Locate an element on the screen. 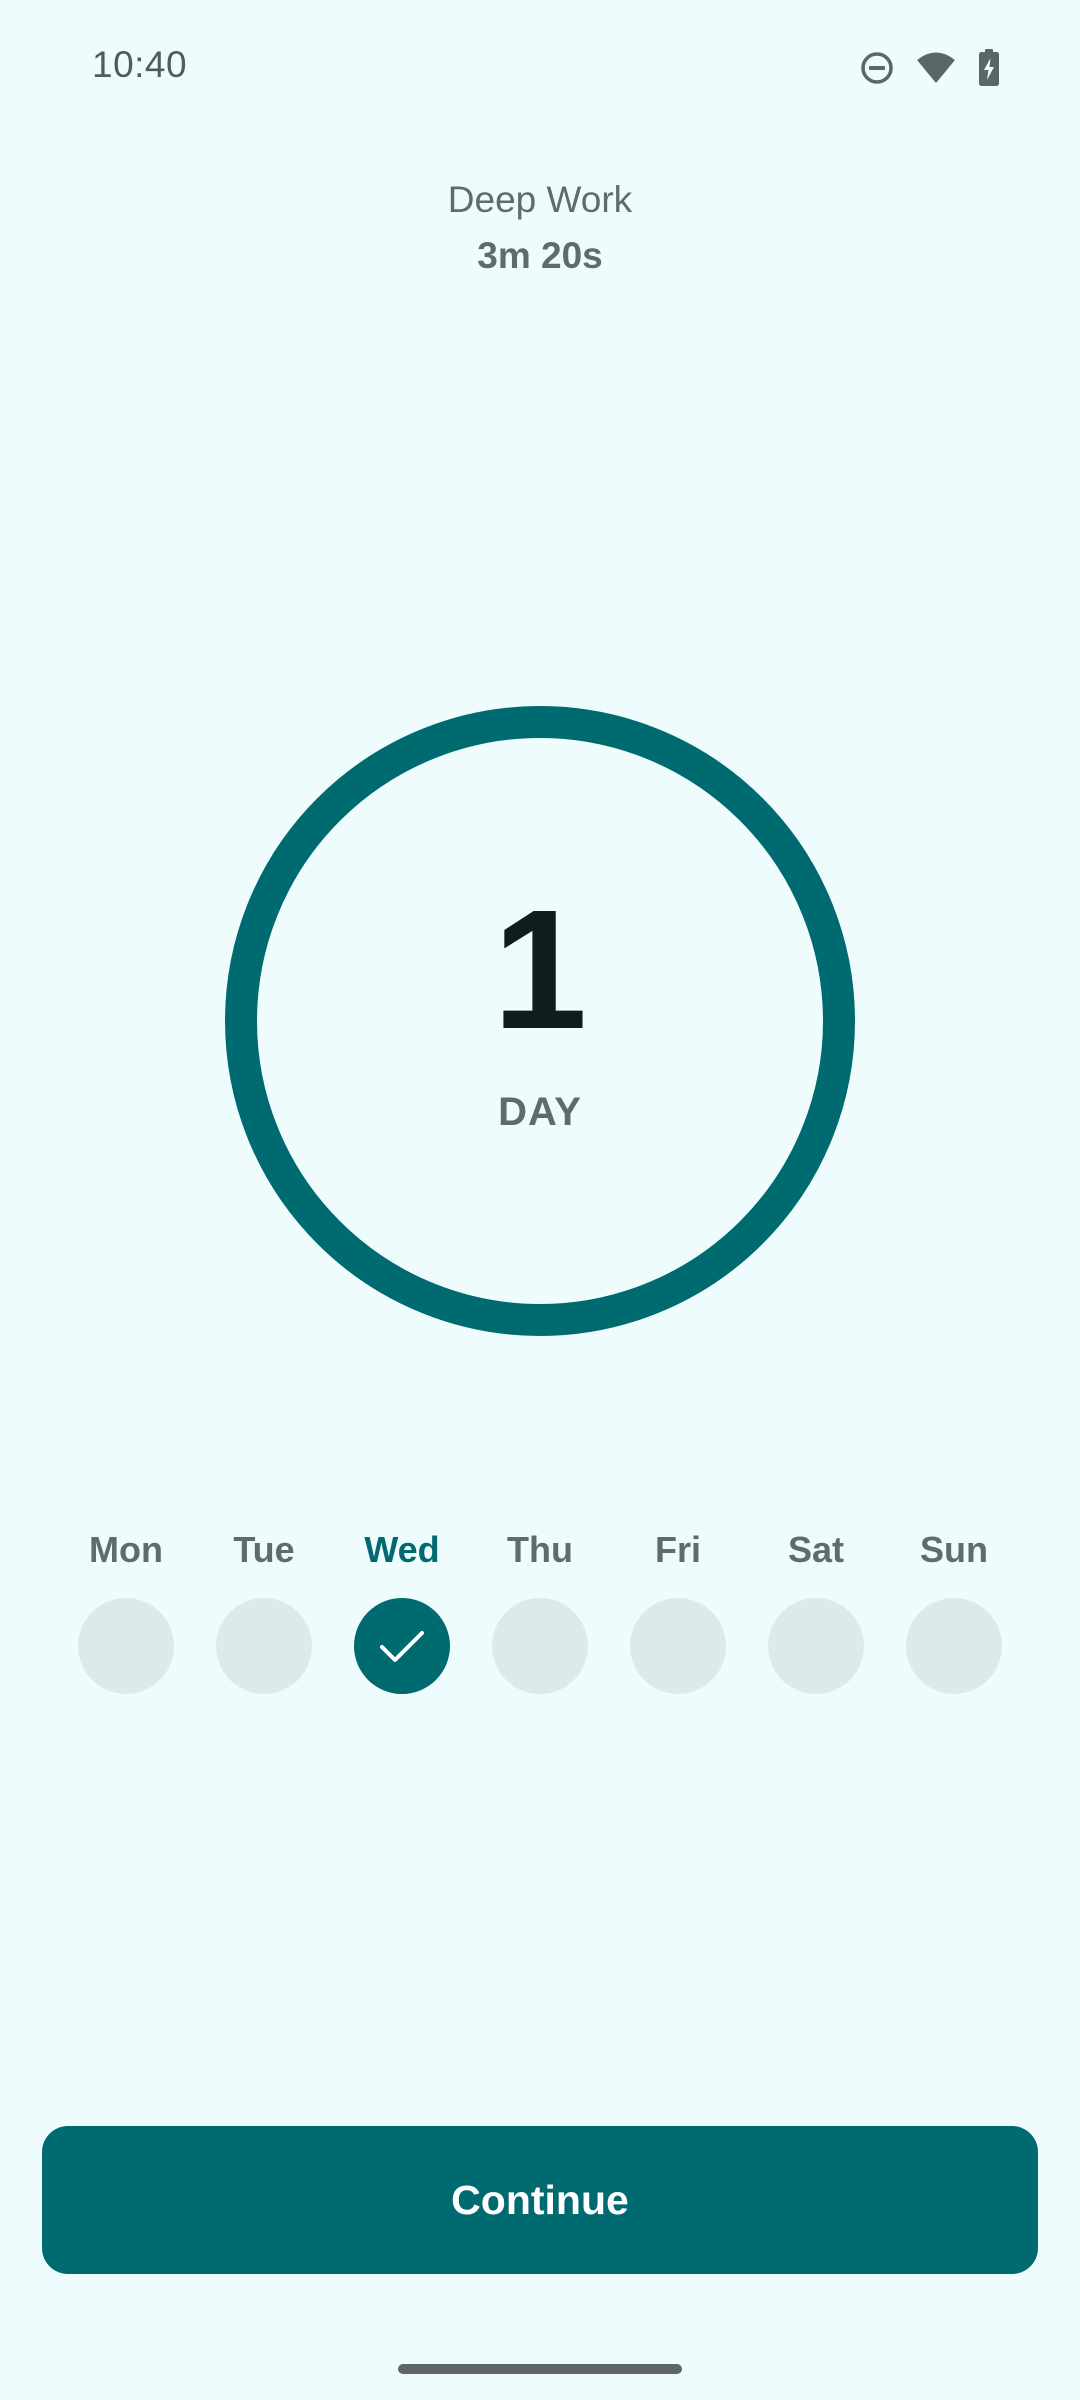 This screenshot has height=2400, width=1080. streak-count: 1 is located at coordinates (540, 970).